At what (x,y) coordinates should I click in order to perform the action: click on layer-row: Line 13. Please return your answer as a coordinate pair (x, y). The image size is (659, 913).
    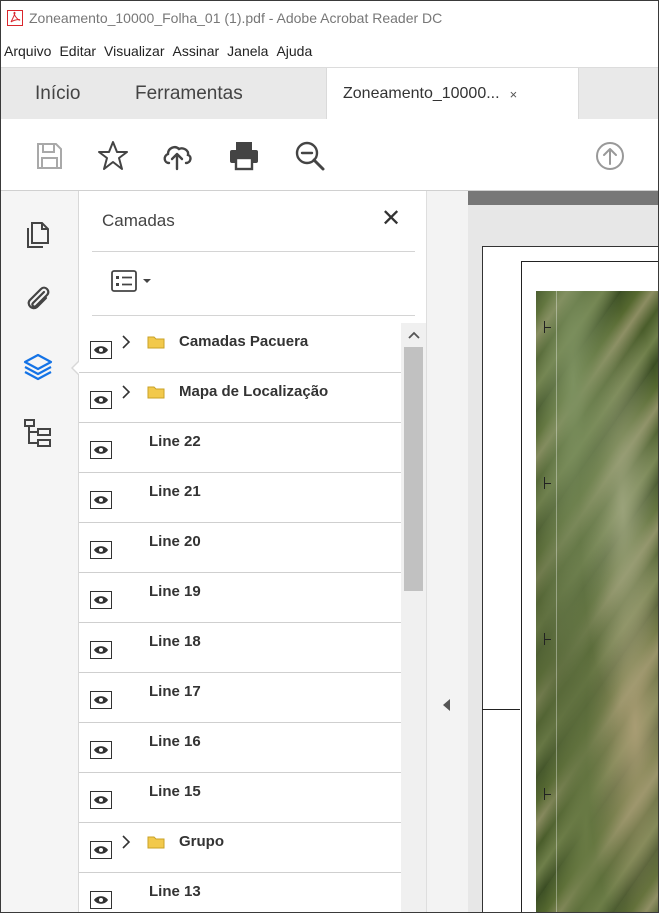
    Looking at the image, I should click on (240, 892).